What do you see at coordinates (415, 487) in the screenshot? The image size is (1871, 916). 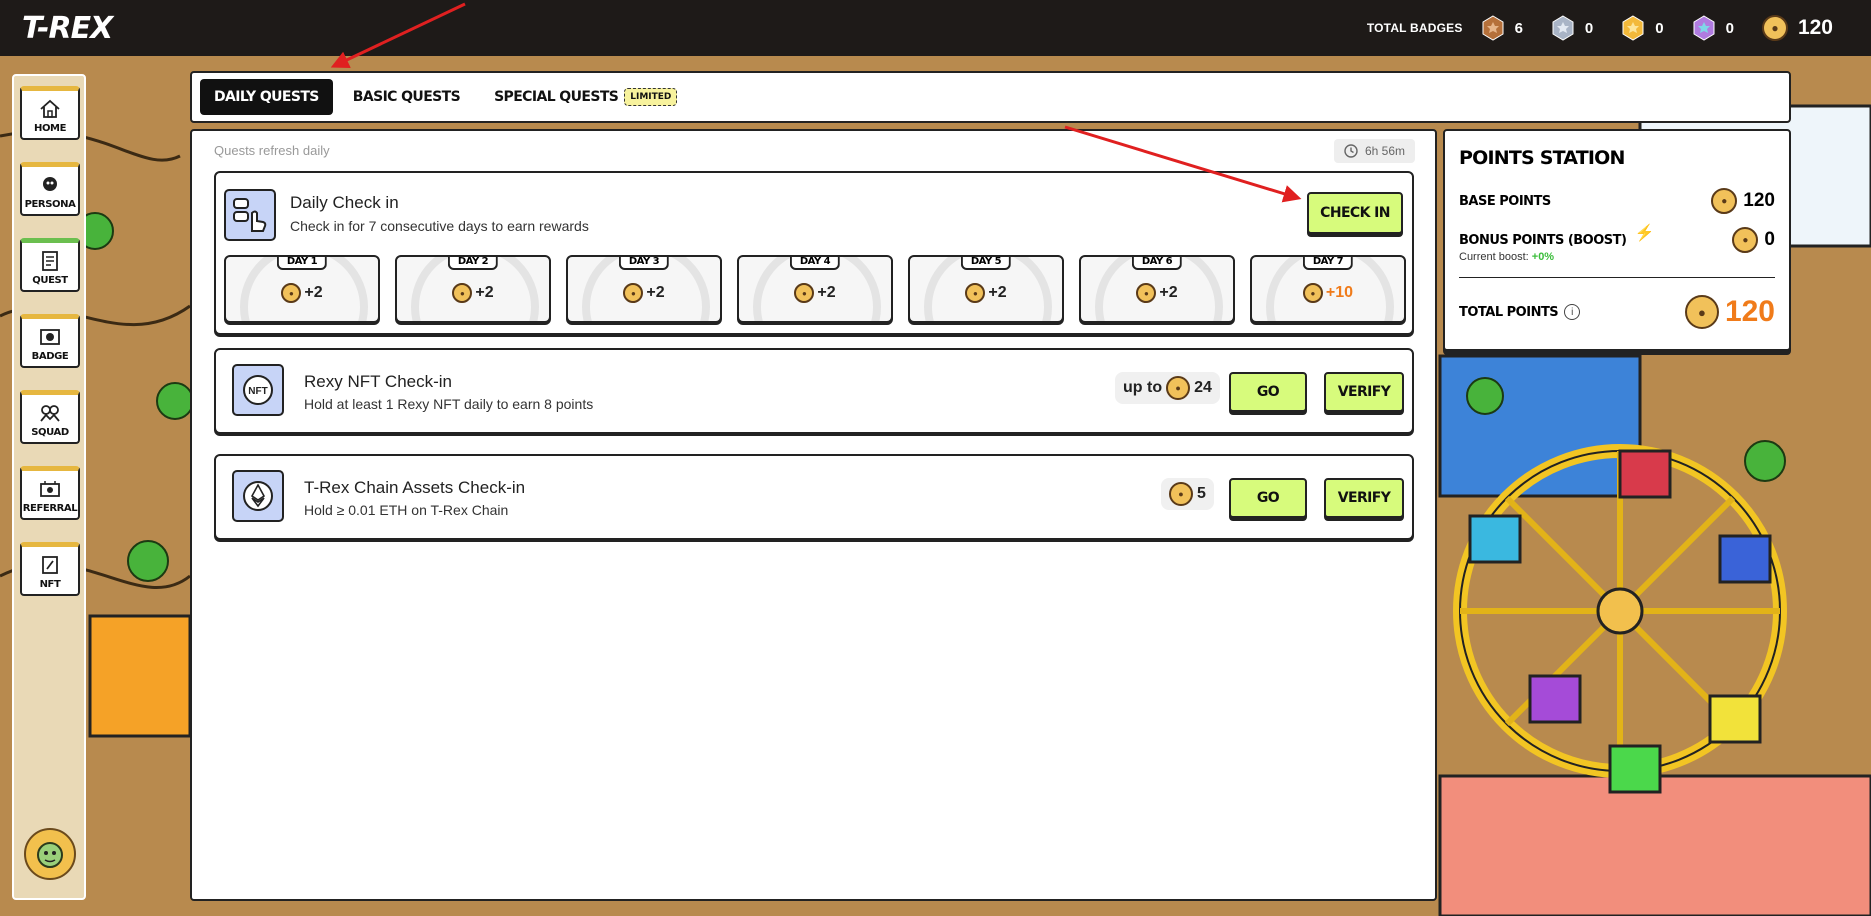 I see `chain-checkin-title: T-Rex Chain Assets Check-in` at bounding box center [415, 487].